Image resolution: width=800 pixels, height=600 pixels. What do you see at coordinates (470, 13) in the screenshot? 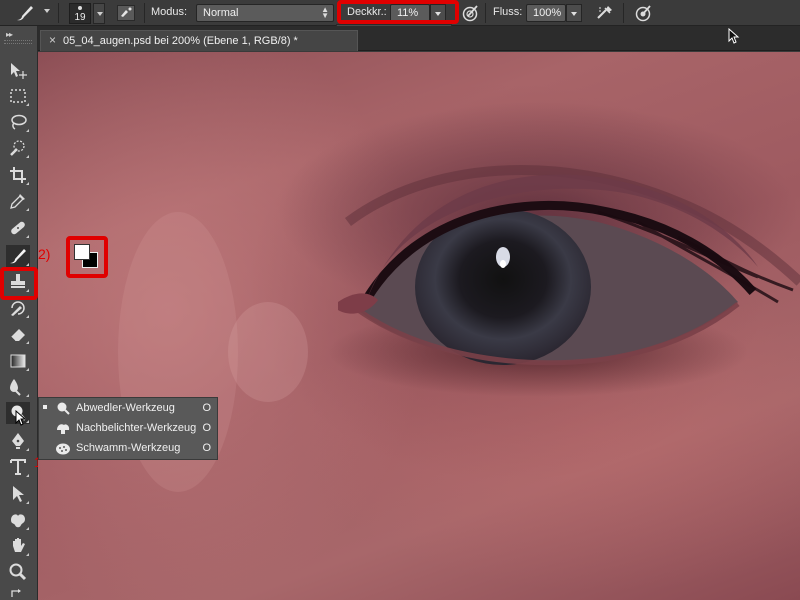
I see `pressure-opacity-icon` at bounding box center [470, 13].